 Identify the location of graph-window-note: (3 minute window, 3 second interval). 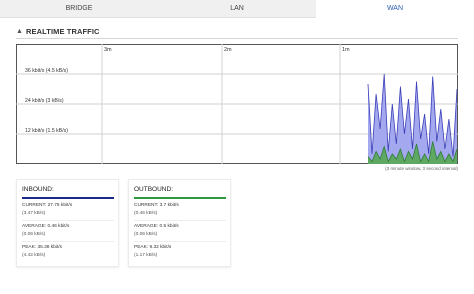
(421, 168).